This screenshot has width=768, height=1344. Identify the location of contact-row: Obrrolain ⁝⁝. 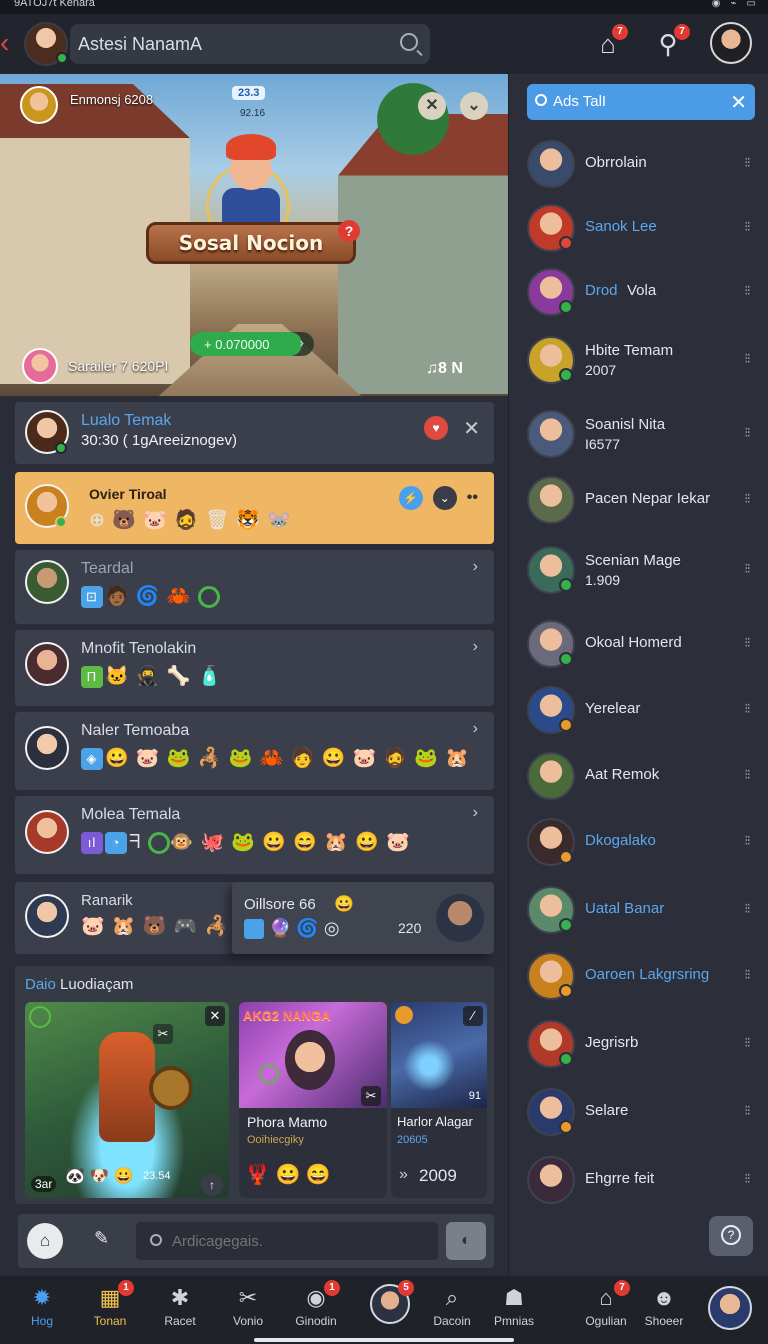
(638, 164).